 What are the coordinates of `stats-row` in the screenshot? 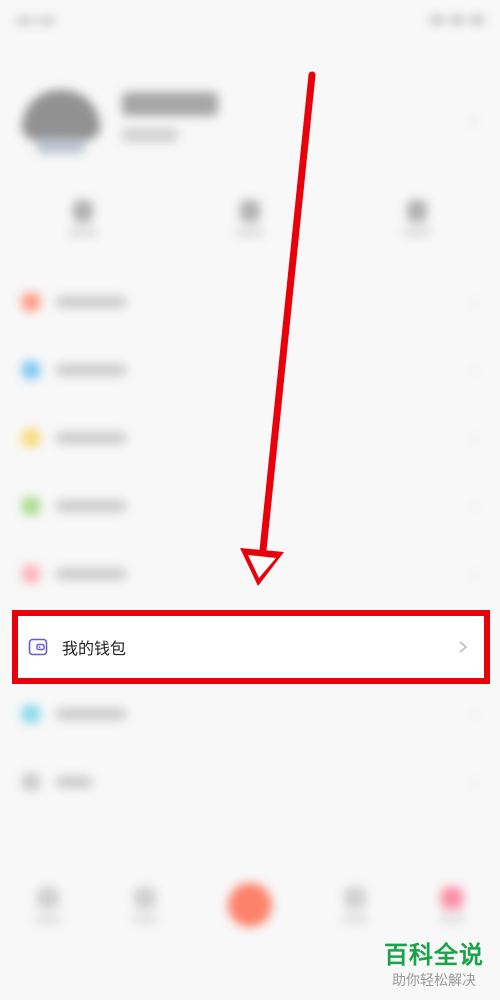 It's located at (250, 218).